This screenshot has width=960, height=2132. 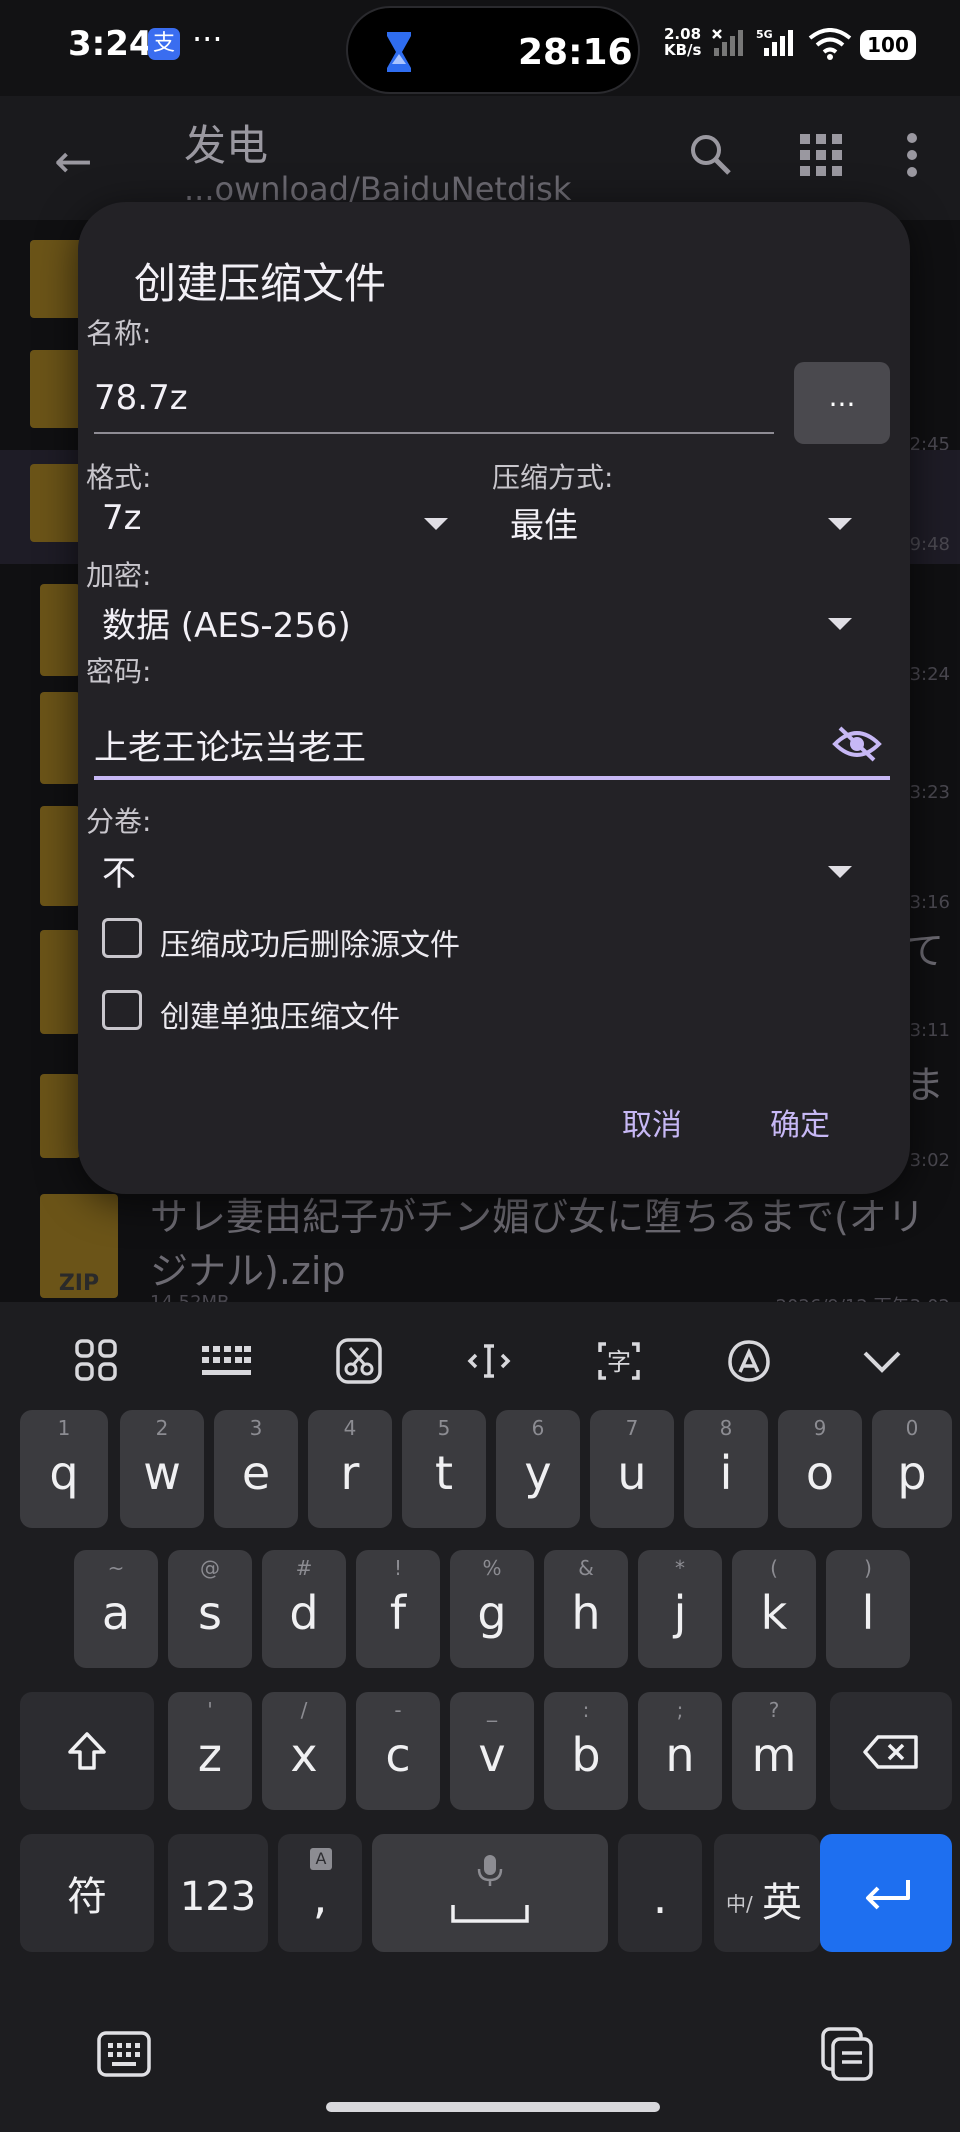 I want to click on key-label: u, so click(x=632, y=1473).